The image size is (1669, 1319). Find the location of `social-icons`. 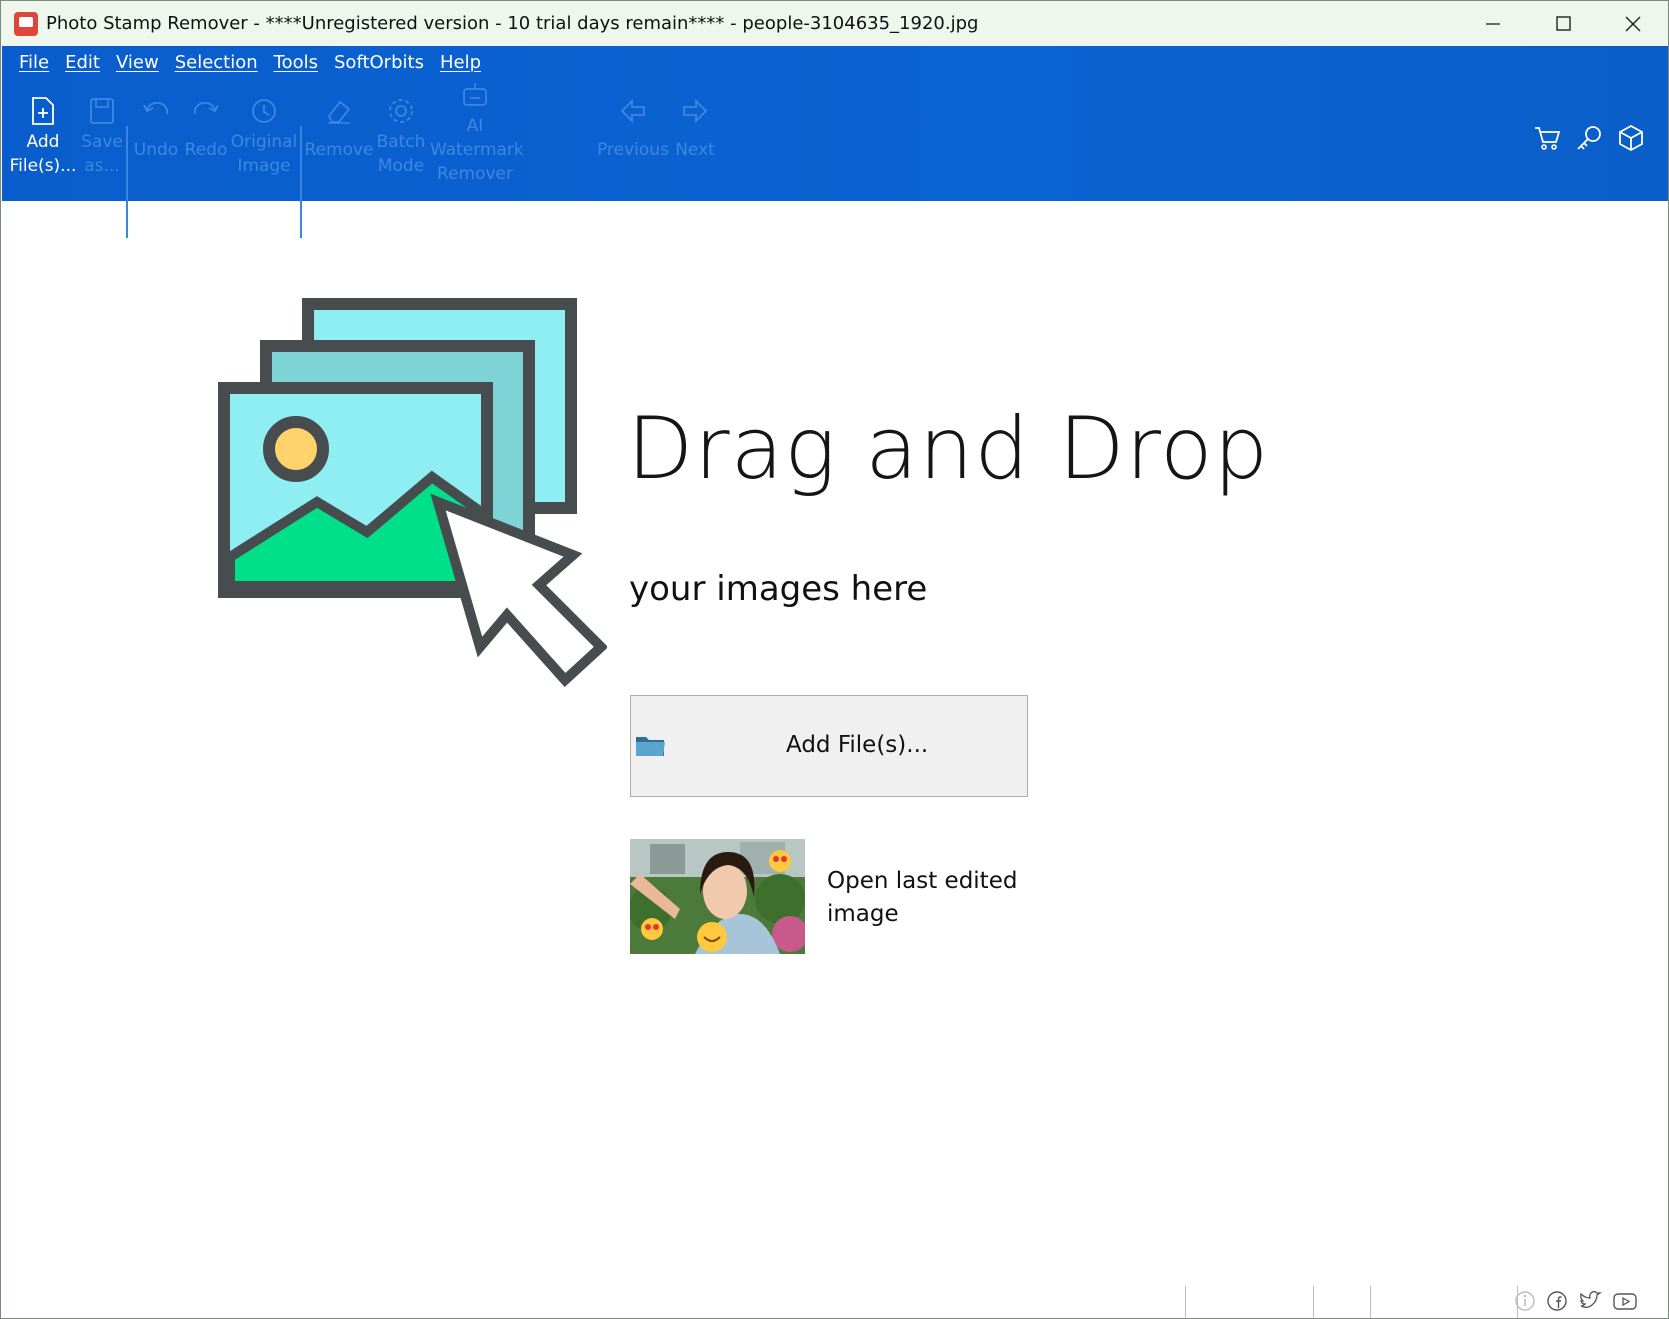

social-icons is located at coordinates (1576, 1301).